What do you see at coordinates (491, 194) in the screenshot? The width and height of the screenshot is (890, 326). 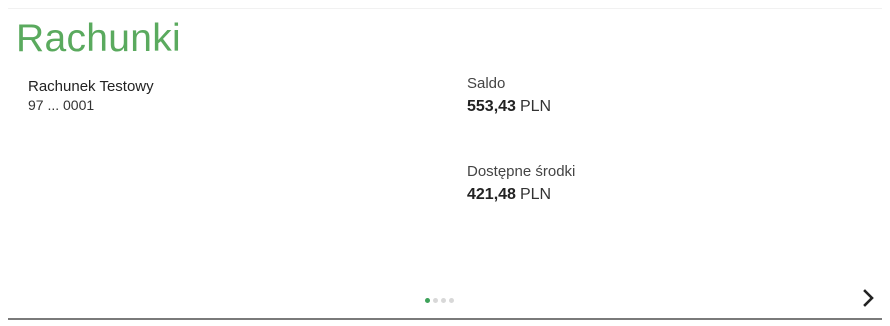 I see `available-funds-amount: 421,48` at bounding box center [491, 194].